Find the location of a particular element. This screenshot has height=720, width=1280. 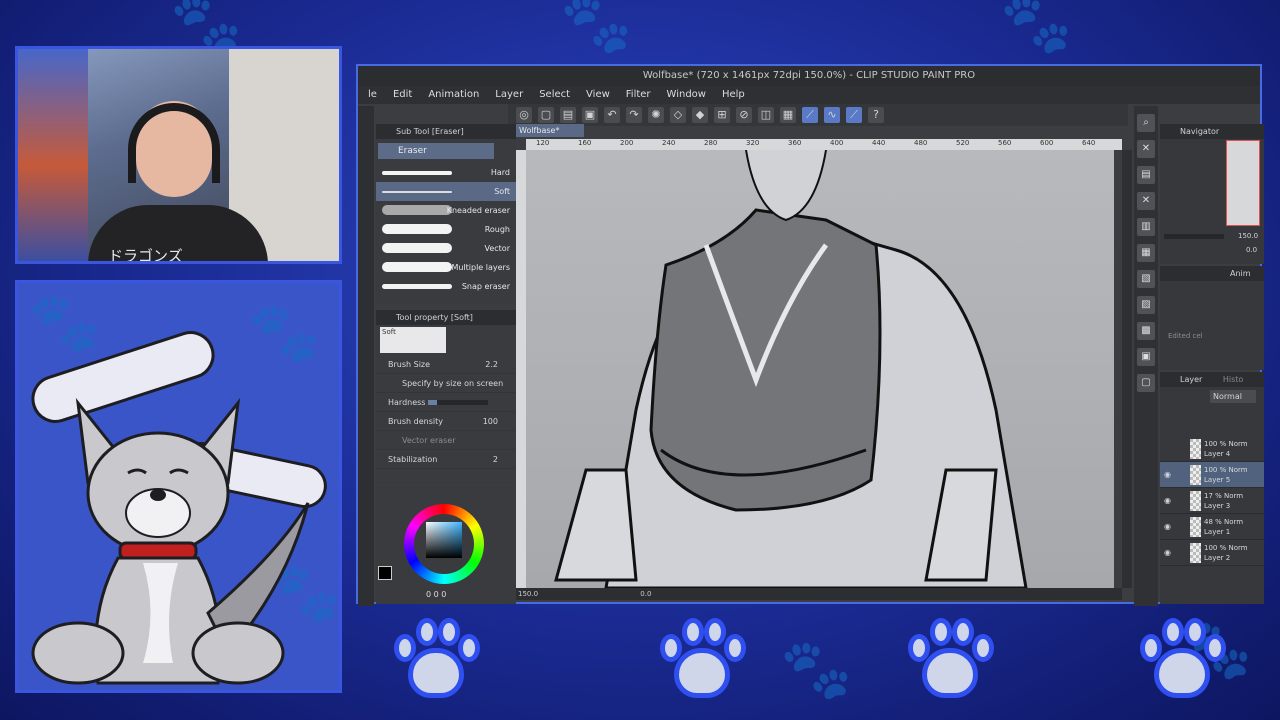

navigator-zoom-slider is located at coordinates (1194, 236).